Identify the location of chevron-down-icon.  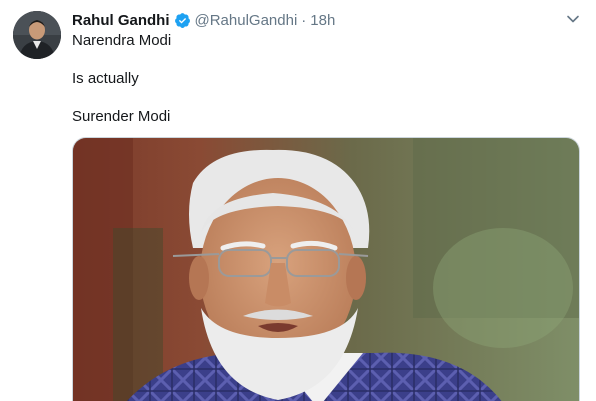
(573, 19).